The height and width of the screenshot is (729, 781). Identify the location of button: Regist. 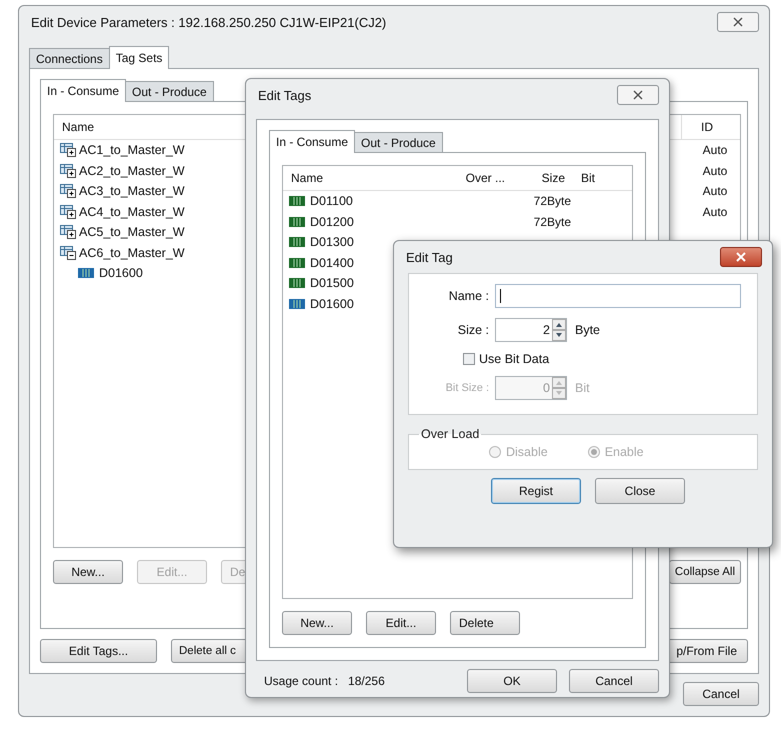
(536, 491).